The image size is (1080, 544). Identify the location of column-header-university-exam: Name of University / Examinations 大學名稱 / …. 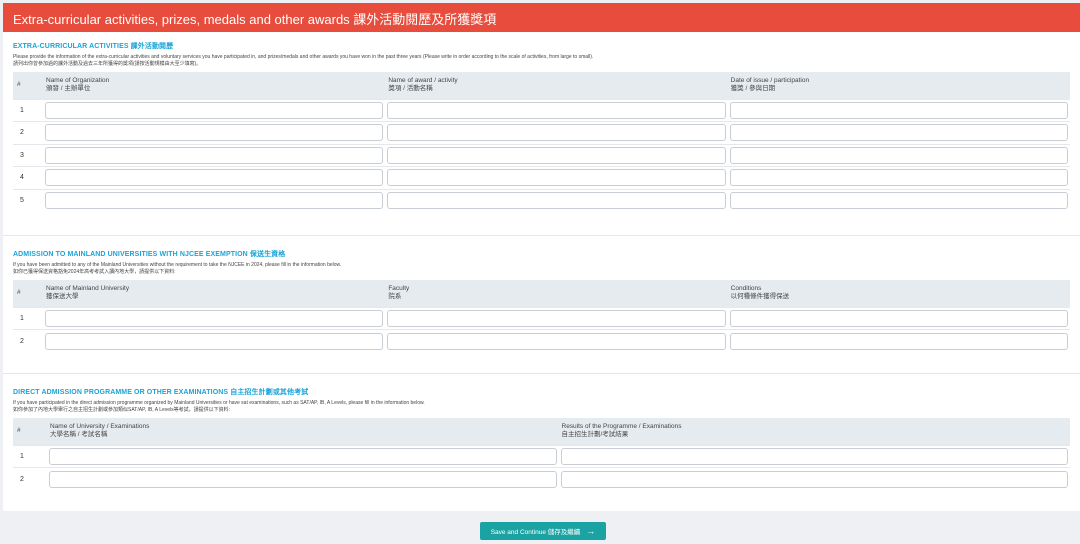
(100, 431).